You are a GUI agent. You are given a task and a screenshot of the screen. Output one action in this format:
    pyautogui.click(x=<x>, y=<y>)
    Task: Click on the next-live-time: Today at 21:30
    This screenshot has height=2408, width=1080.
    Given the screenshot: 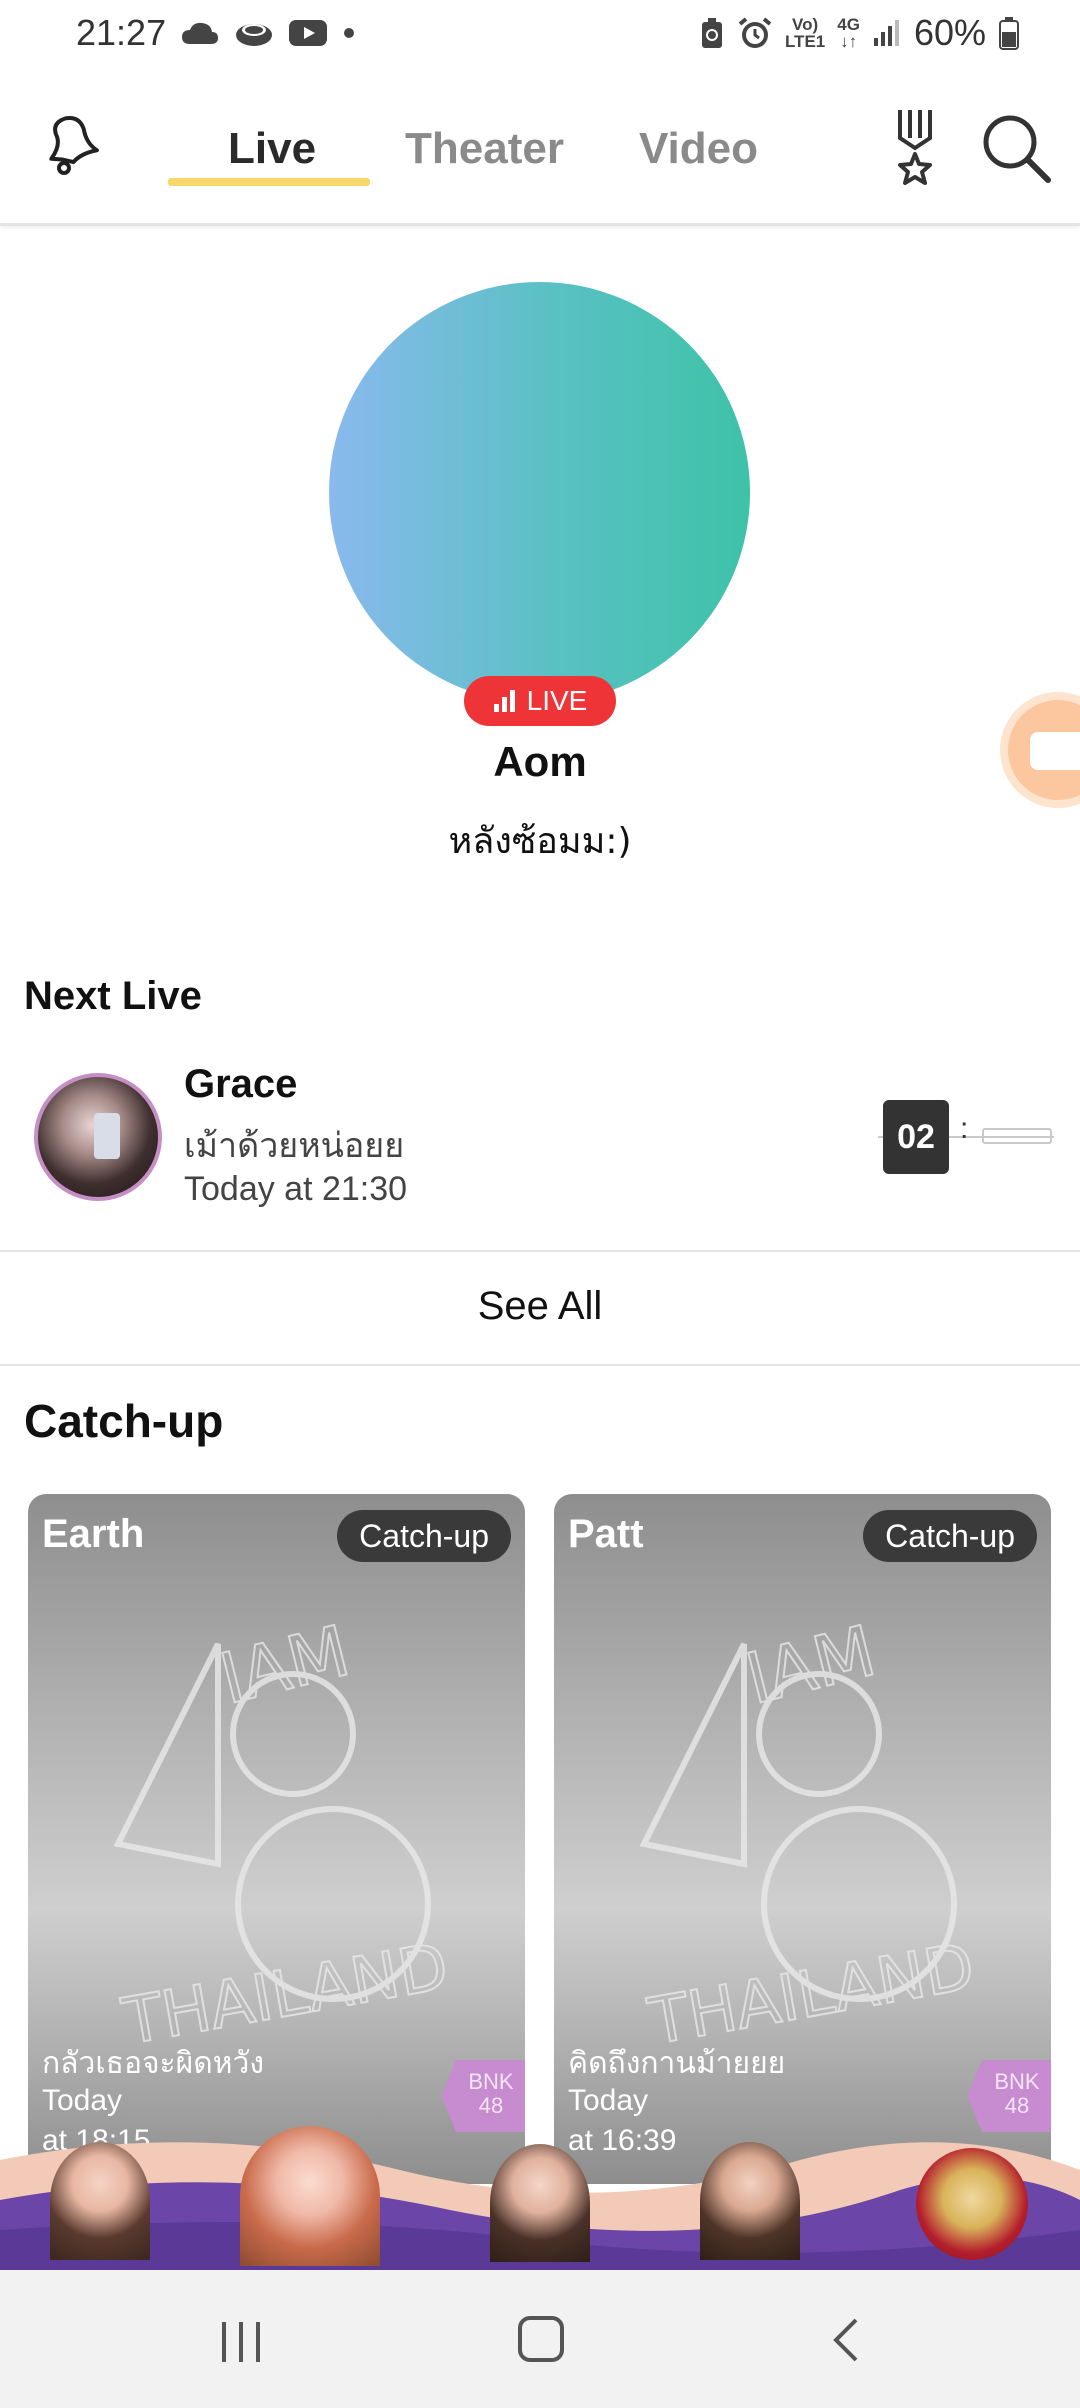 What is the action you would take?
    pyautogui.click(x=296, y=1189)
    